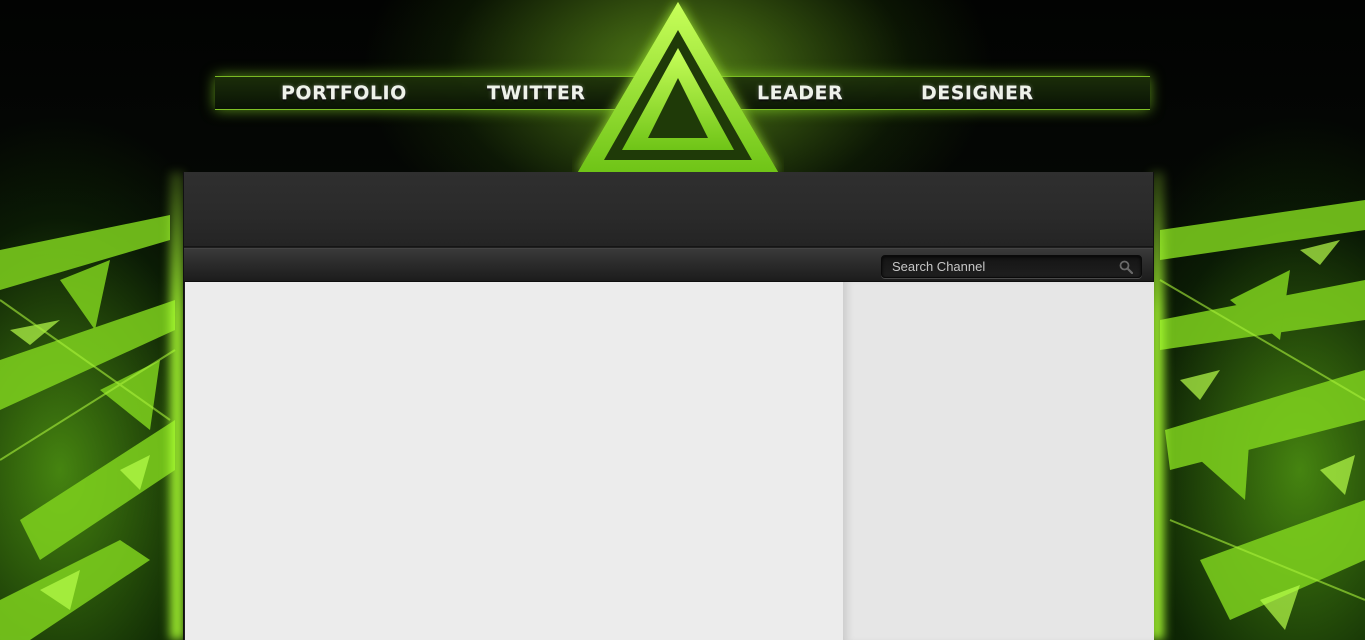 The height and width of the screenshot is (640, 1365). I want to click on search-box, so click(1011, 266).